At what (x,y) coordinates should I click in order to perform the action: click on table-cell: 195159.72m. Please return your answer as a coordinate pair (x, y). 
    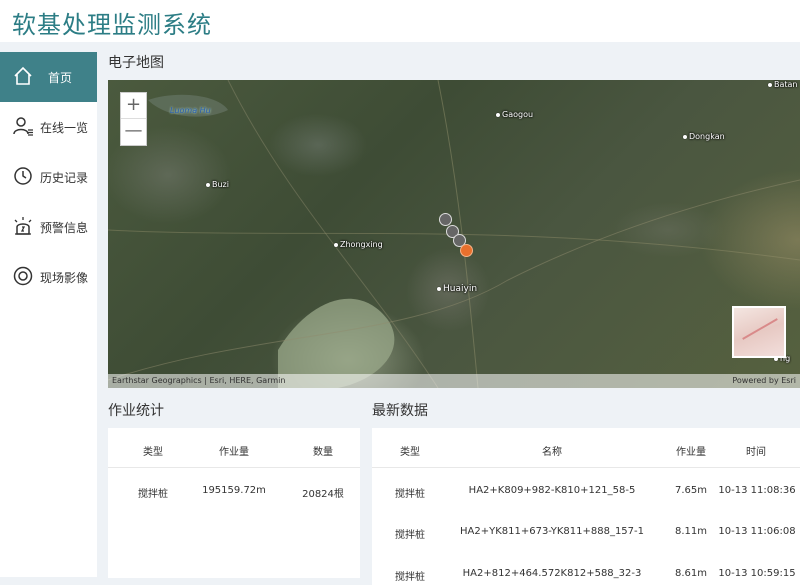
    Looking at the image, I should click on (234, 490).